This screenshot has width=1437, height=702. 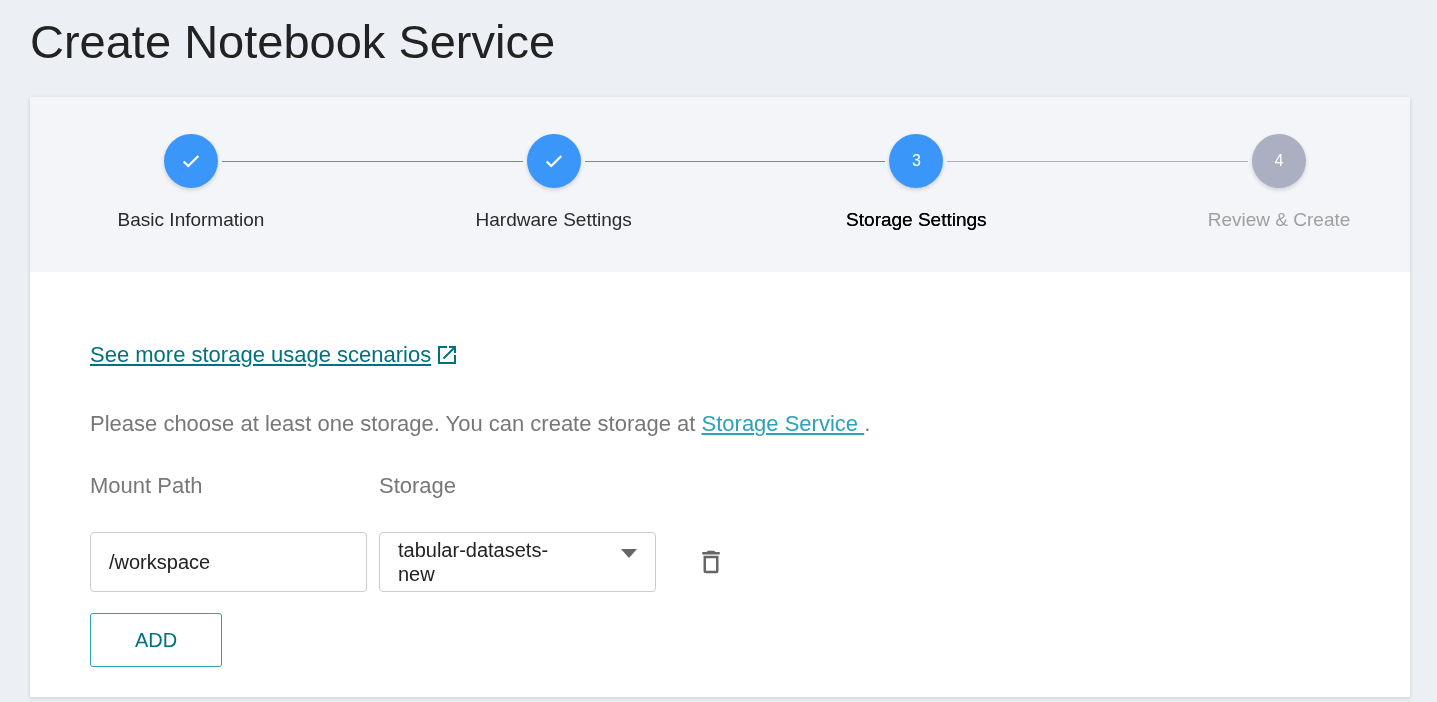 I want to click on step-number: 3, so click(x=916, y=161).